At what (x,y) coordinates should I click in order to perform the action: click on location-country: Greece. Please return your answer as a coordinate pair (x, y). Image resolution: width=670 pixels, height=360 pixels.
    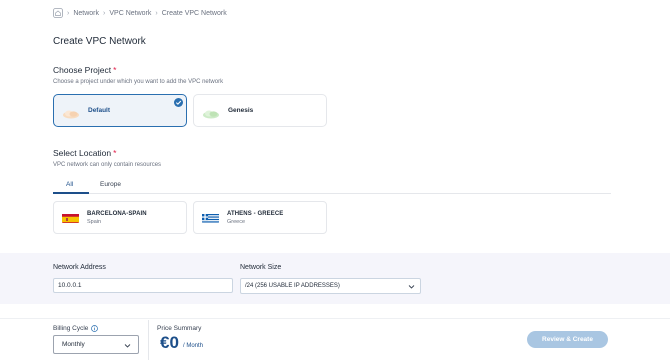
    Looking at the image, I should click on (236, 221).